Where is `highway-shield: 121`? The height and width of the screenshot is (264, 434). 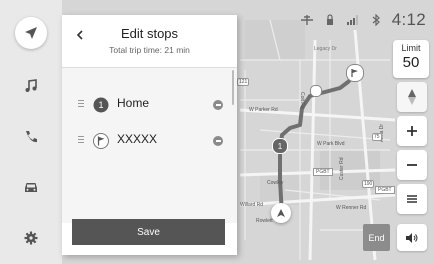
highway-shield: 121 is located at coordinates (243, 82).